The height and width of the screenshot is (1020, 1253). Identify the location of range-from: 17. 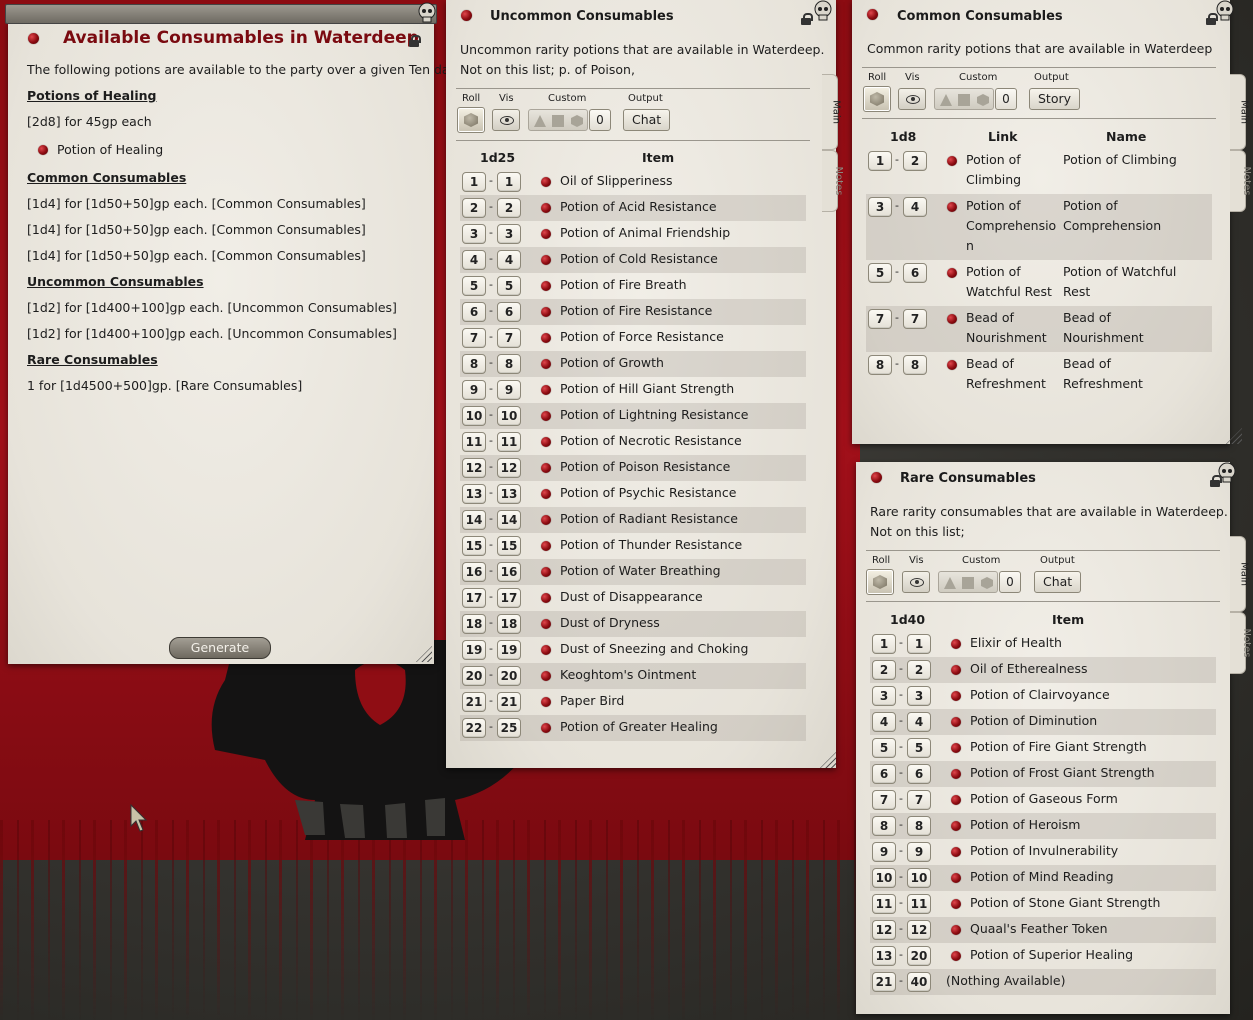
(474, 598).